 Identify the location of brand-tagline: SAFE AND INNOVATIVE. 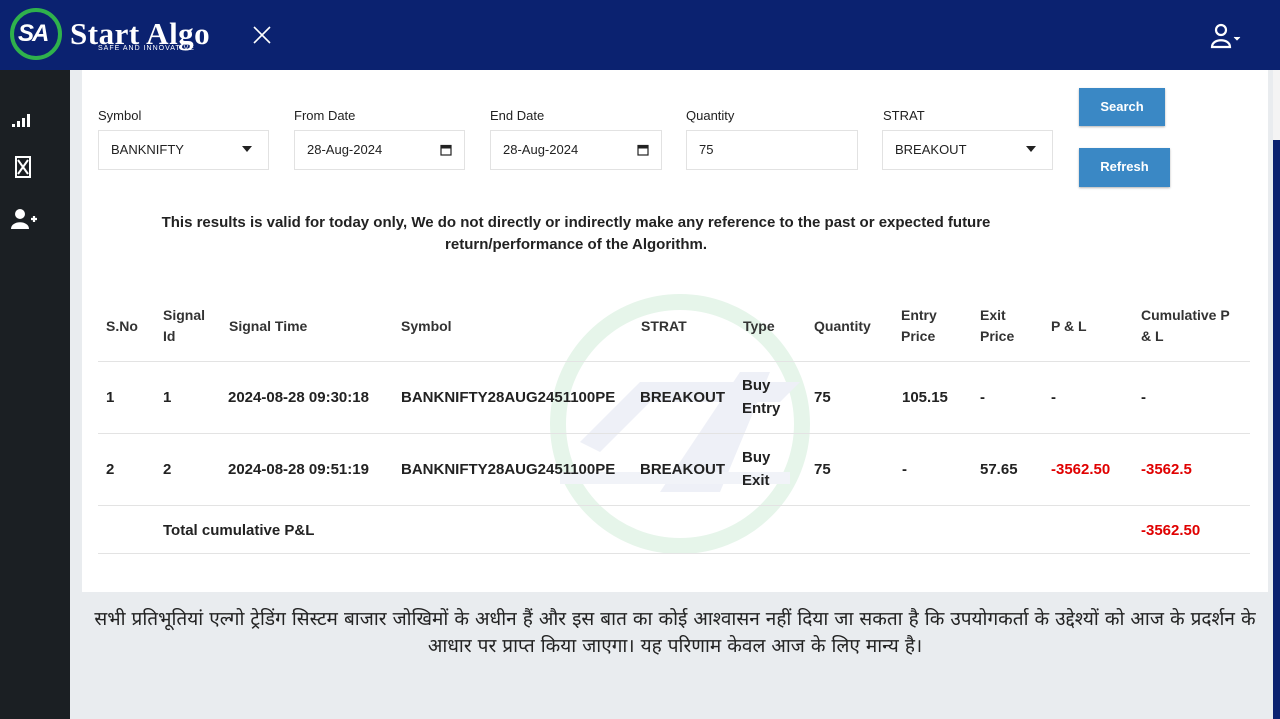
(146, 48).